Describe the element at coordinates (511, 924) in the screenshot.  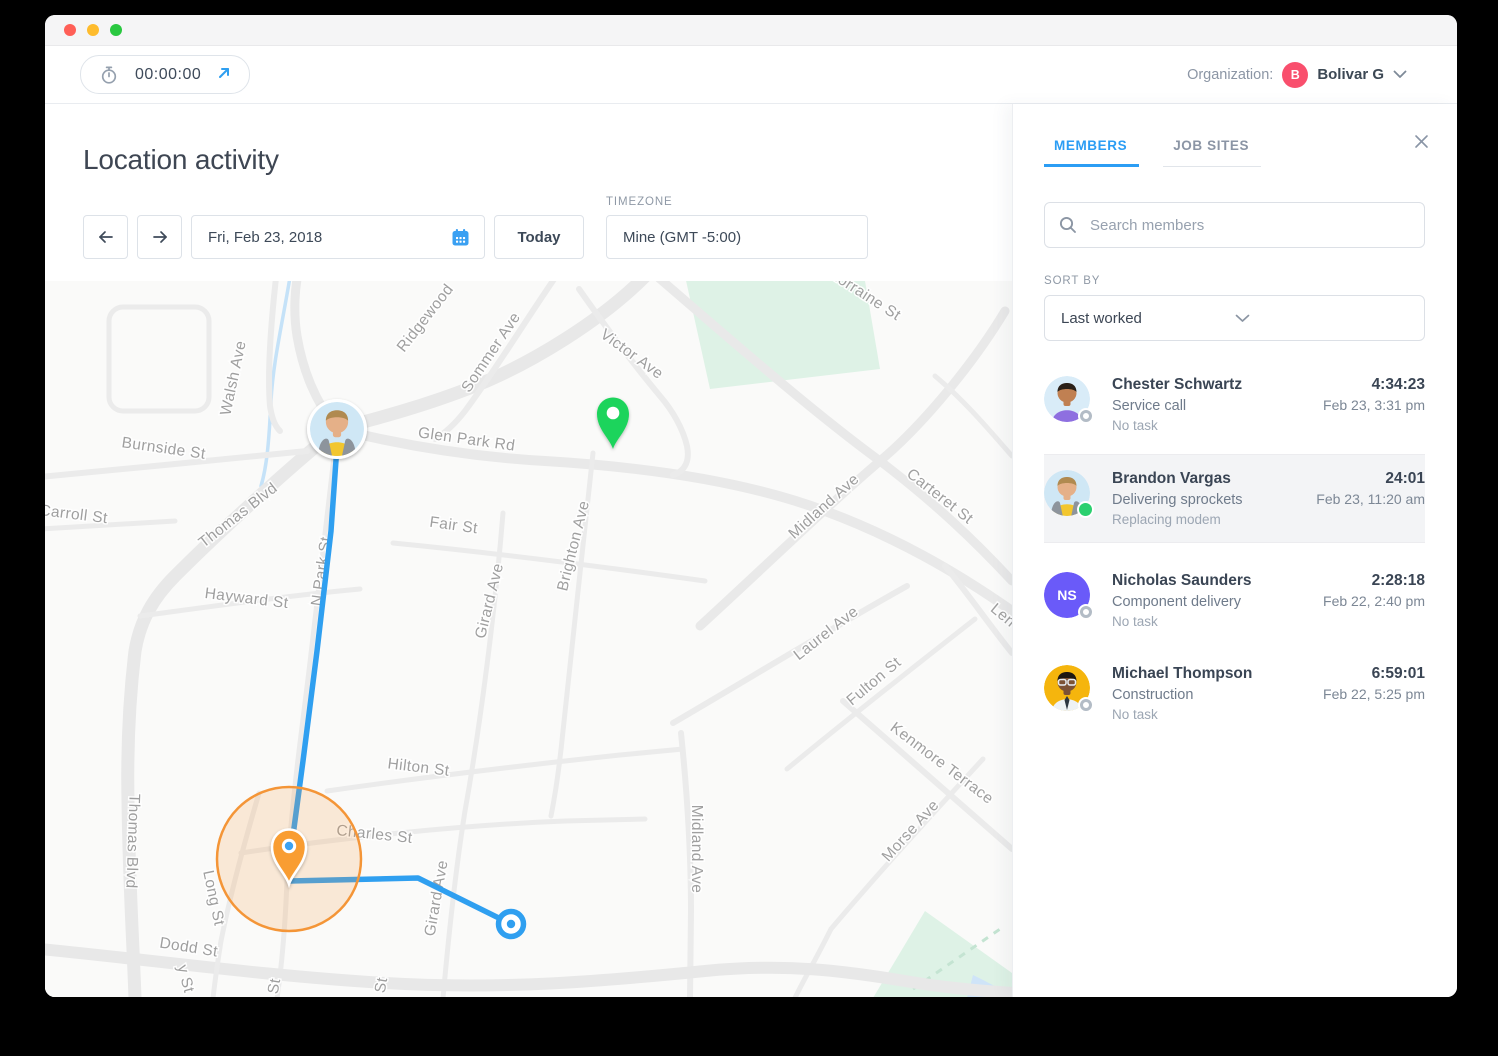
I see `route-end-marker` at that location.